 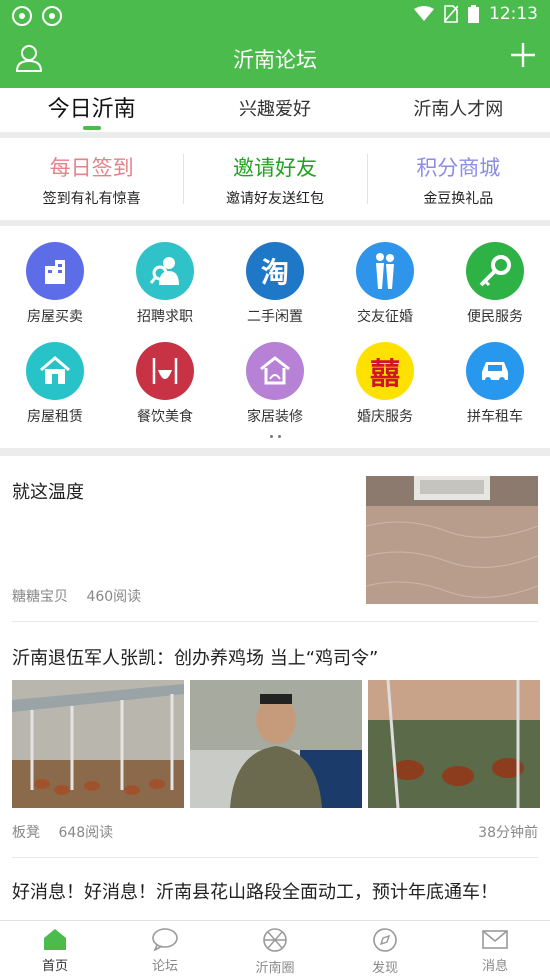 What do you see at coordinates (385, 317) in the screenshot?
I see `service-label: 交友征婚` at bounding box center [385, 317].